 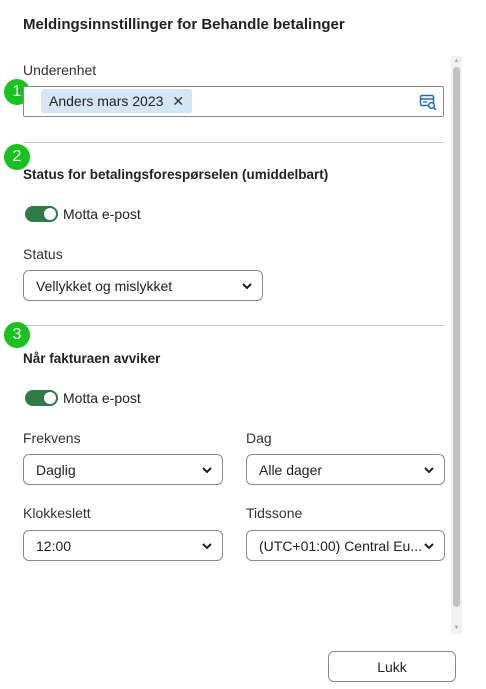 What do you see at coordinates (123, 545) in the screenshot?
I see `time-select: 12:00` at bounding box center [123, 545].